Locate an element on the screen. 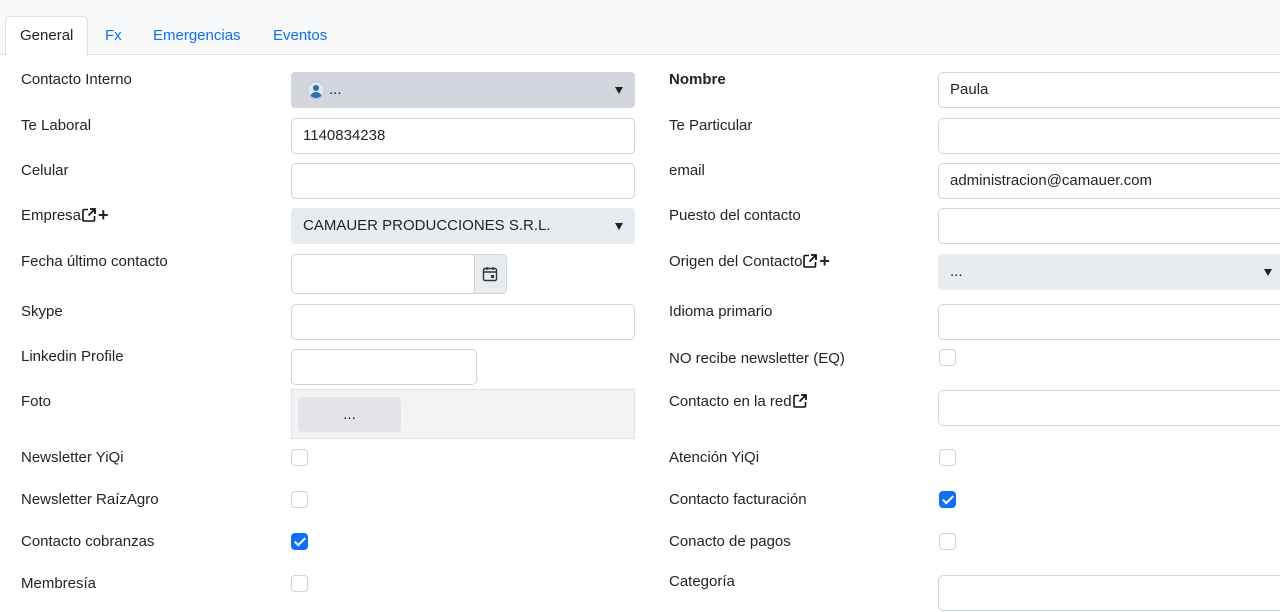 The width and height of the screenshot is (1280, 612). contacto-red-label: Contacto en la red is located at coordinates (738, 401).